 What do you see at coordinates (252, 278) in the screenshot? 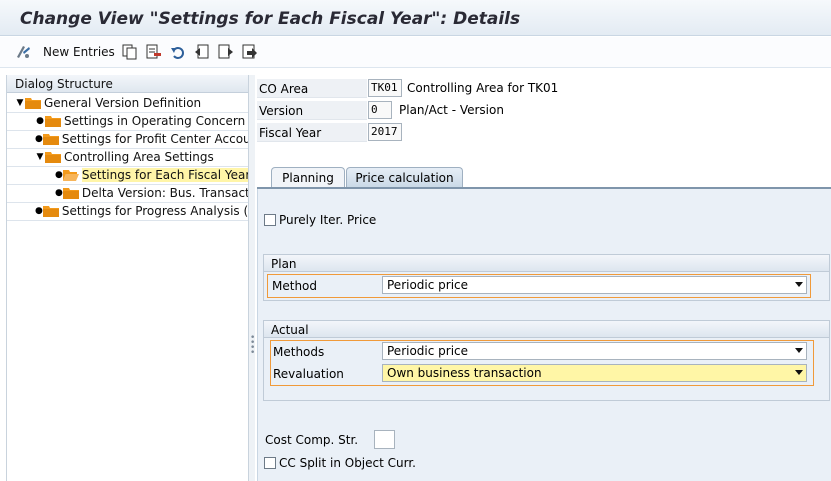
I see `splitter` at bounding box center [252, 278].